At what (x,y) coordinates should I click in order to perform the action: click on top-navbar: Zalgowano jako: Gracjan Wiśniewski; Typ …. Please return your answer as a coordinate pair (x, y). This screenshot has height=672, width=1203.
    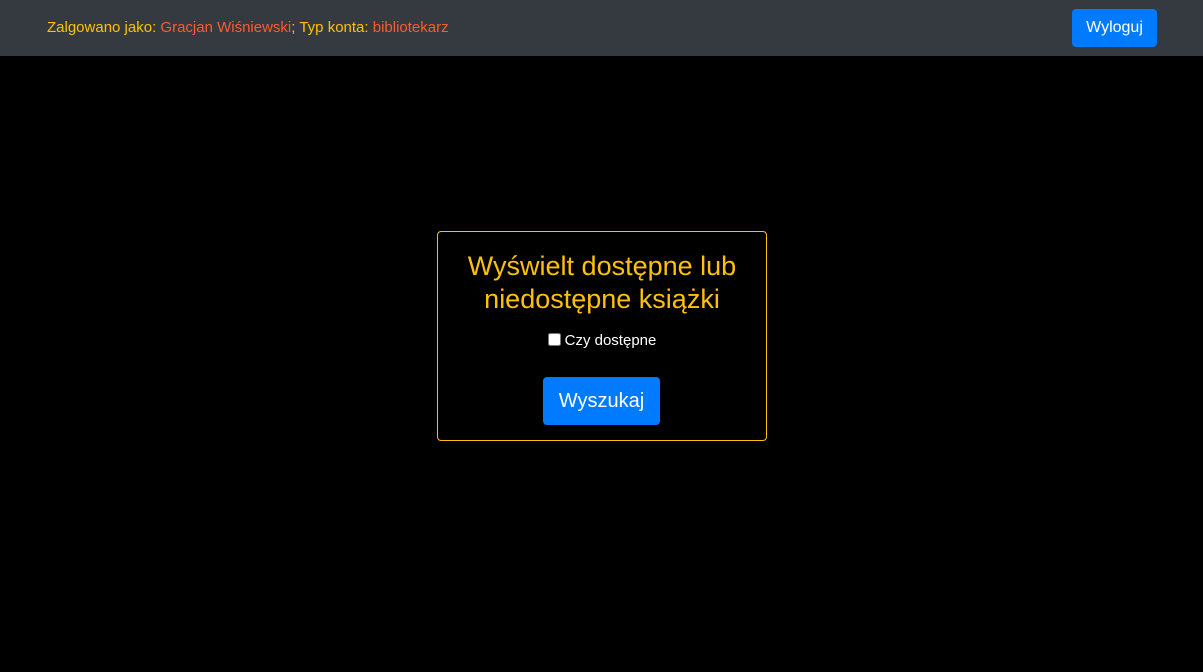
    Looking at the image, I should click on (601, 28).